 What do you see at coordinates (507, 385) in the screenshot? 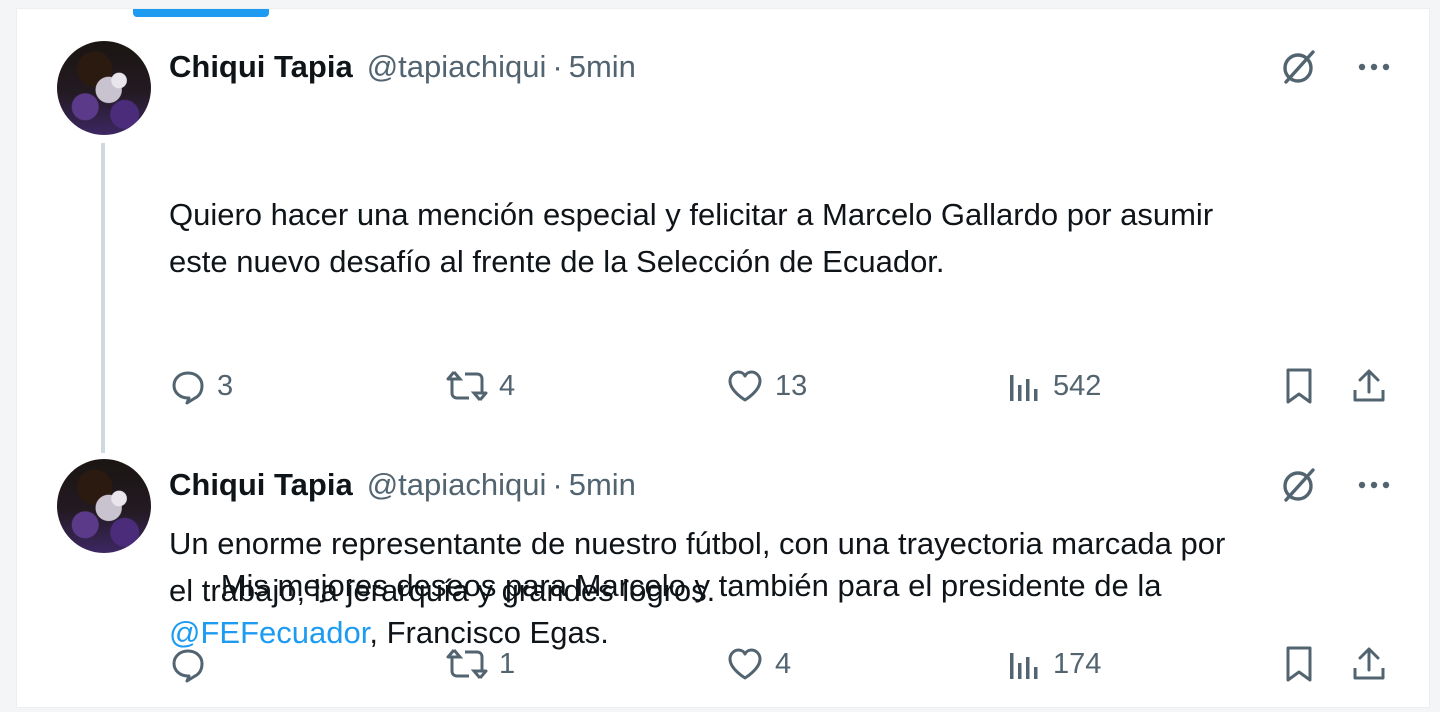
I see `retweet-count: 4` at bounding box center [507, 385].